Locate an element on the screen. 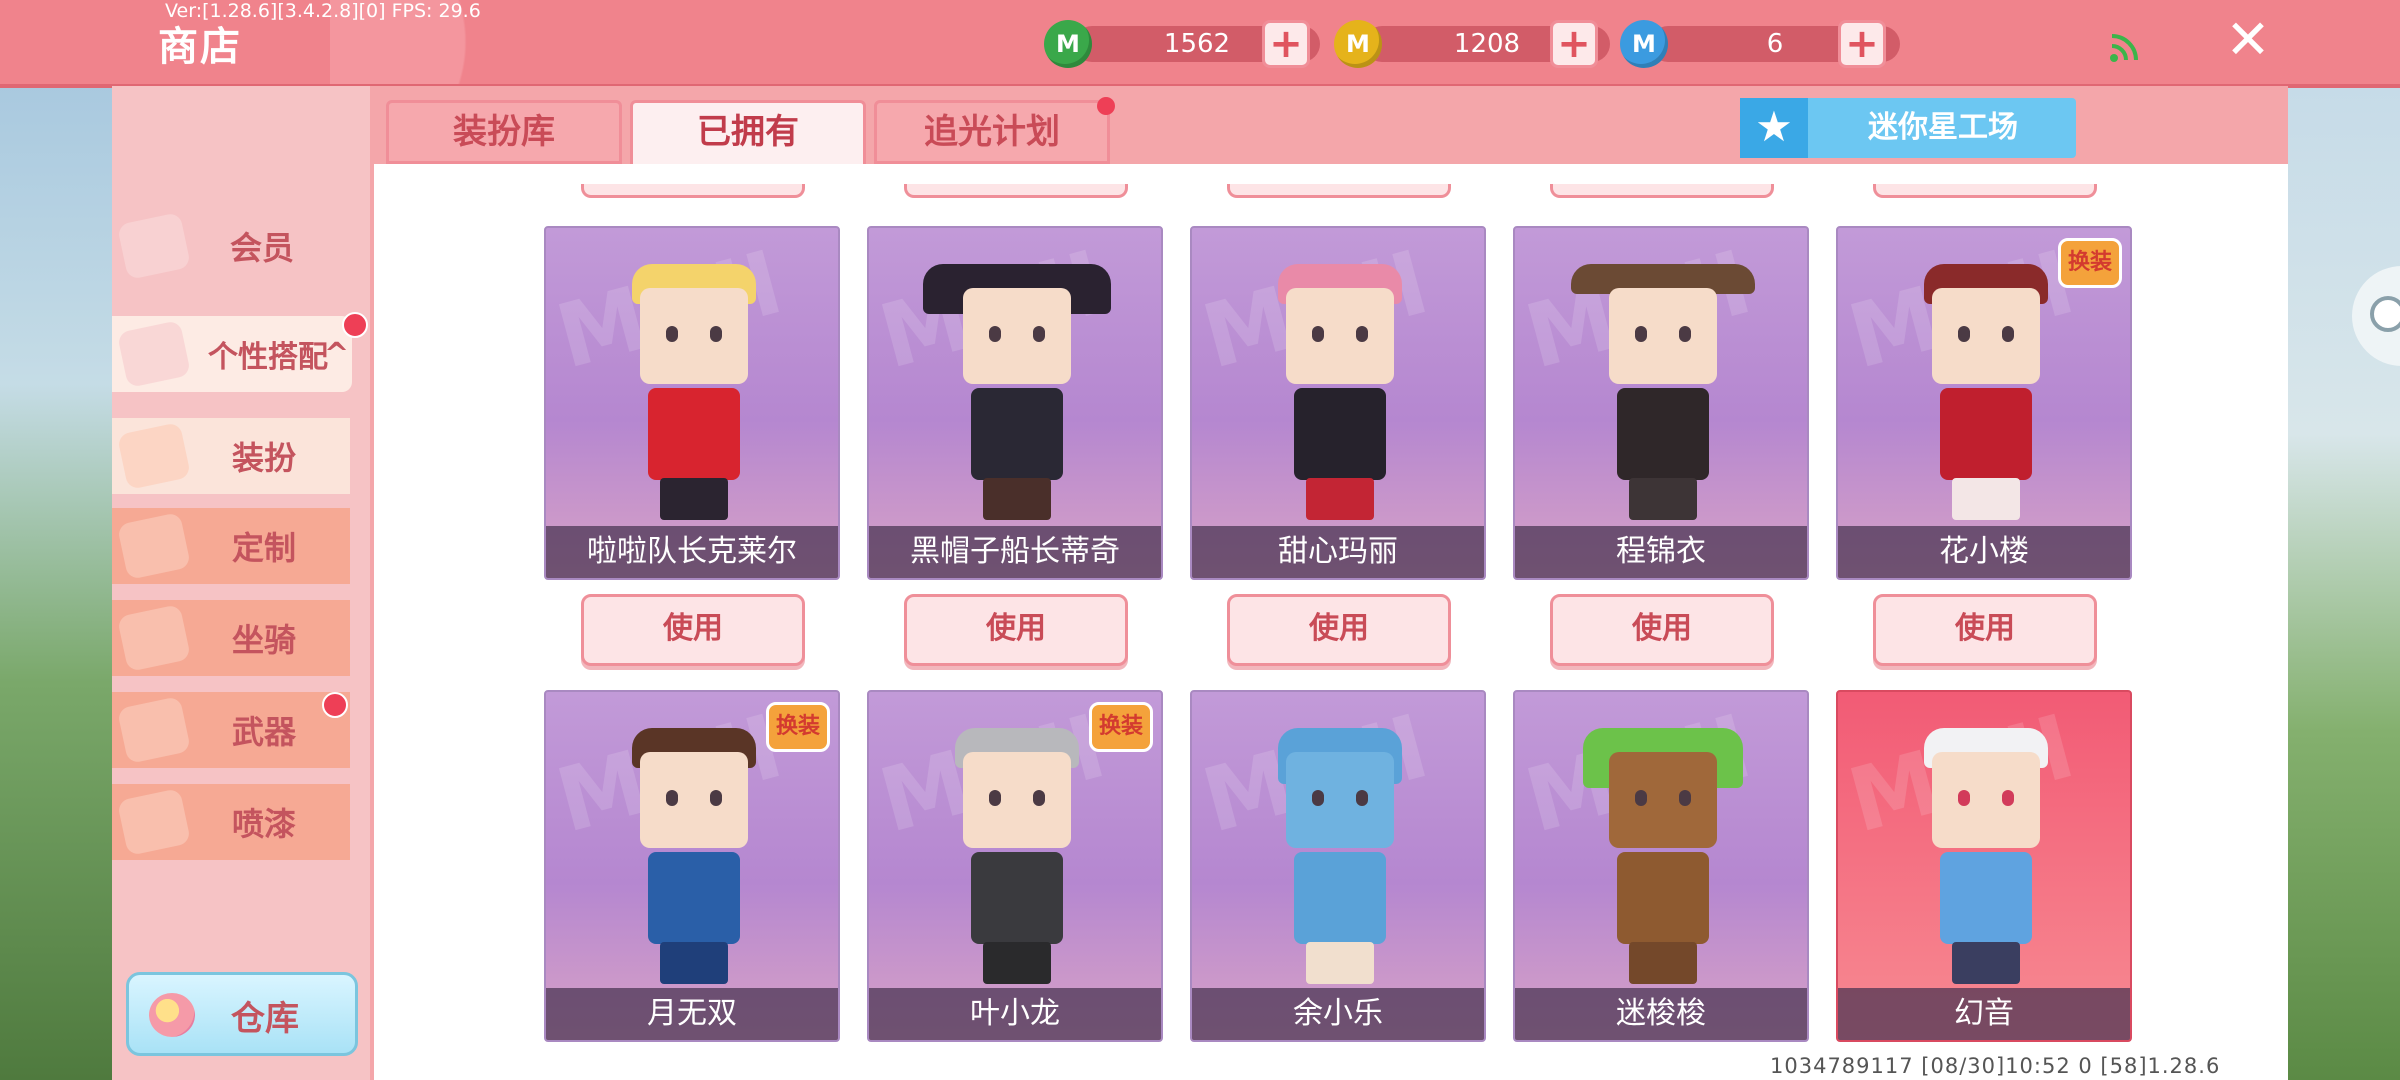 The height and width of the screenshot is (1080, 2400). skin-name: 迷梭梭 is located at coordinates (1661, 1014).